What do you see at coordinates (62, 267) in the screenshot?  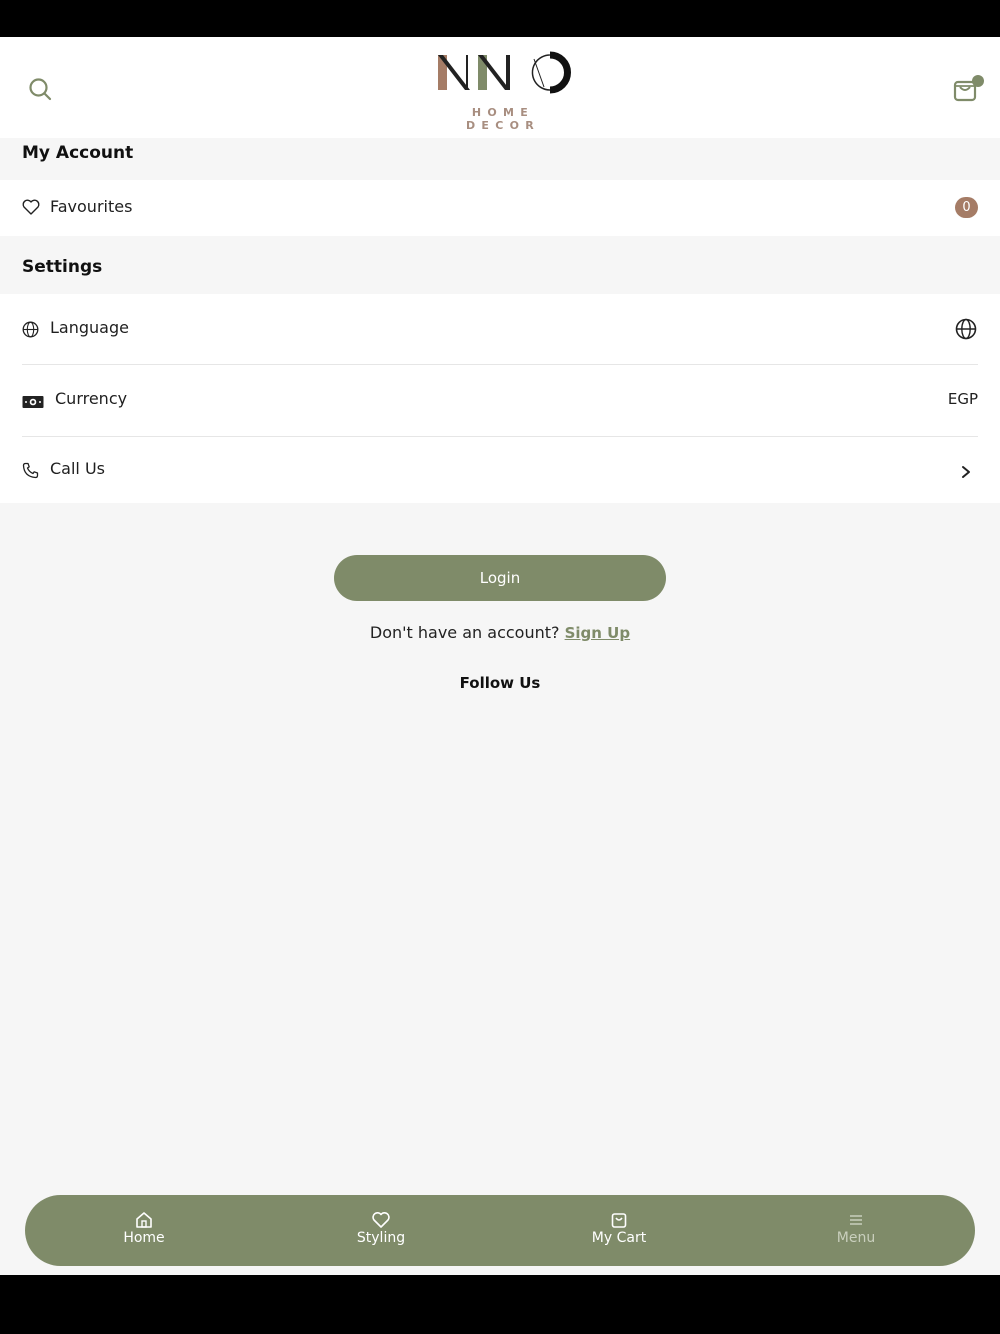 I see `settings-title: Settings` at bounding box center [62, 267].